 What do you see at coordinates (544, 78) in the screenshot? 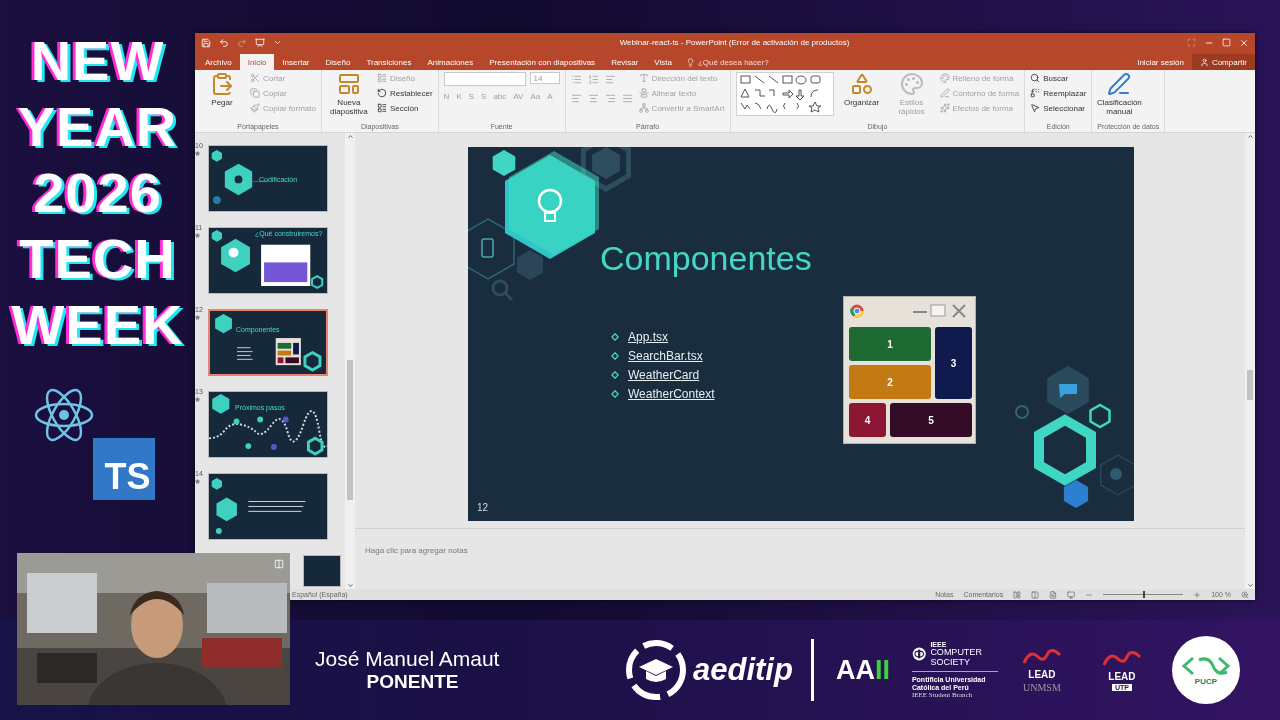
I see `font-size-field: 14` at bounding box center [544, 78].